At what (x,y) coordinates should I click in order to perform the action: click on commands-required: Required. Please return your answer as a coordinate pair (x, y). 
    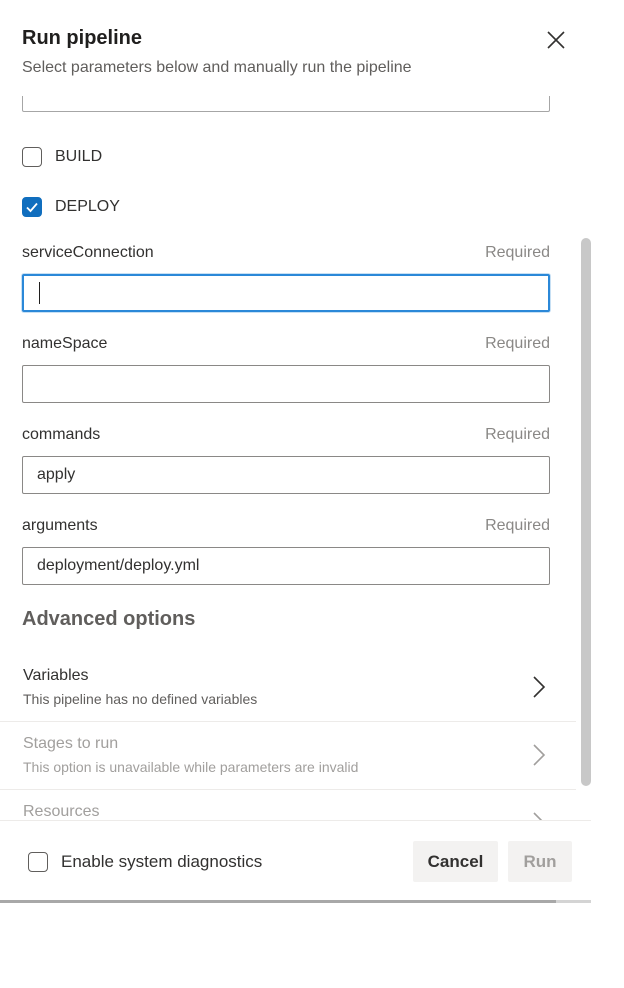
    Looking at the image, I should click on (517, 434).